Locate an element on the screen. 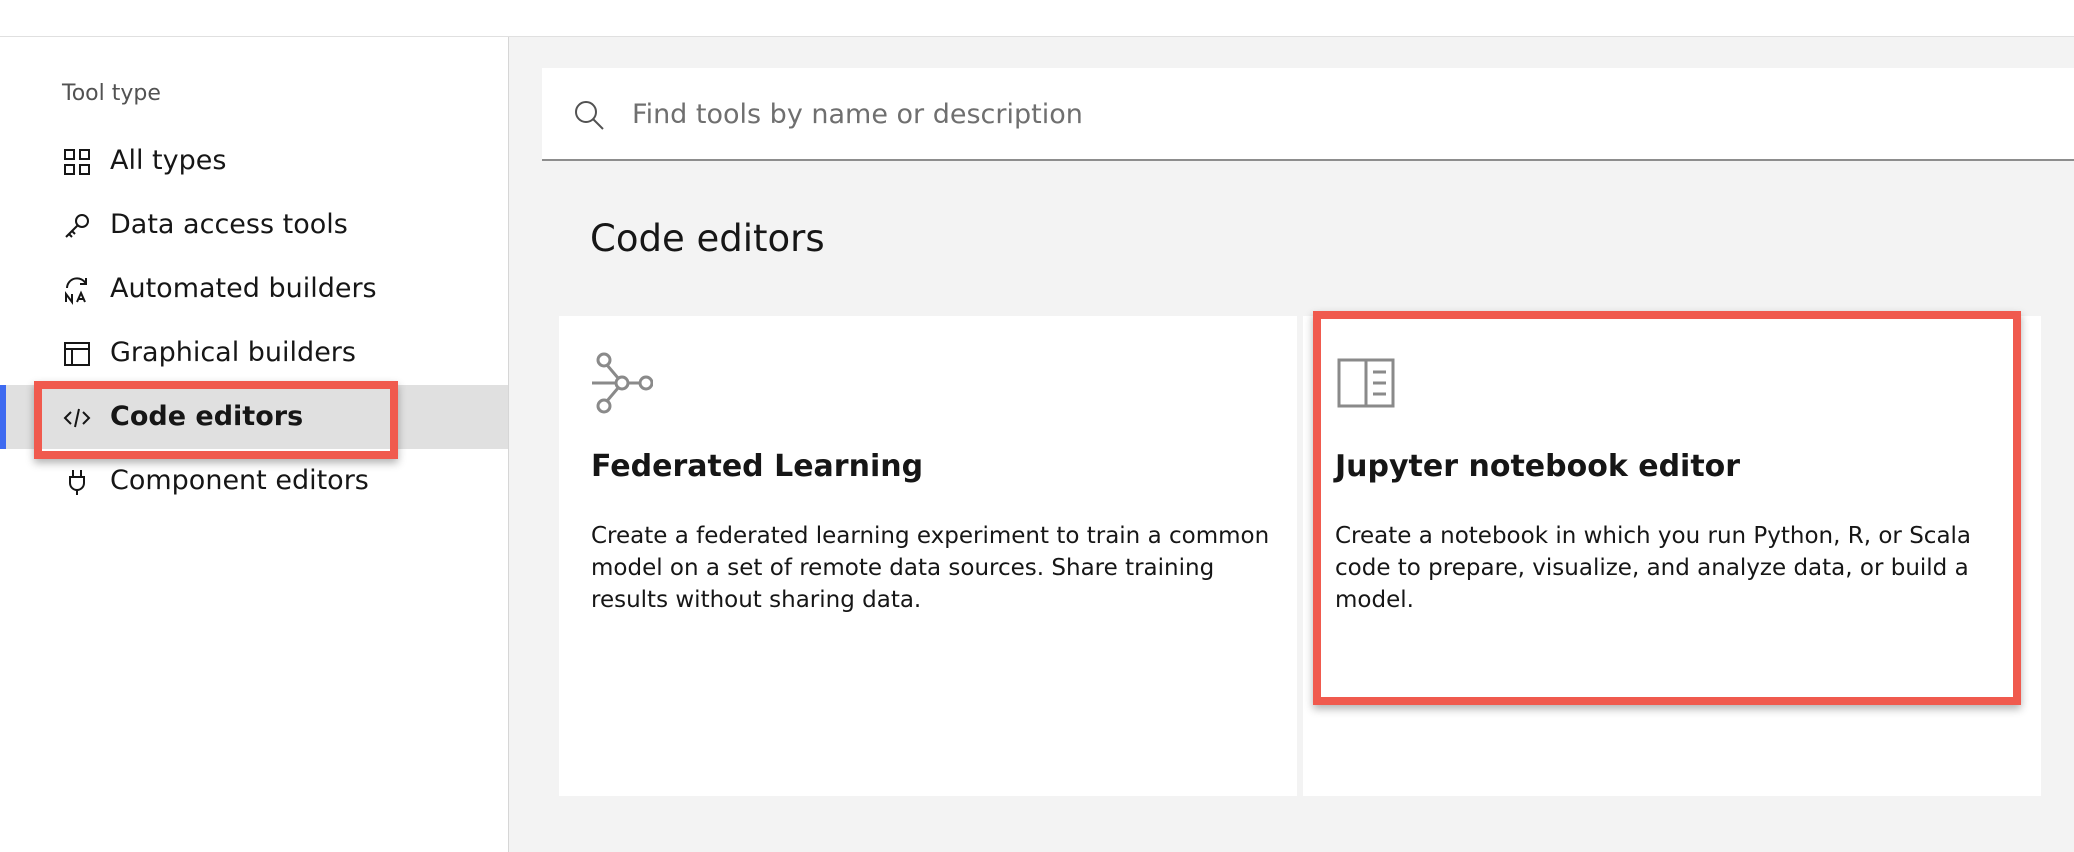 This screenshot has height=852, width=2074. sidebar-item-label: All types is located at coordinates (168, 160).